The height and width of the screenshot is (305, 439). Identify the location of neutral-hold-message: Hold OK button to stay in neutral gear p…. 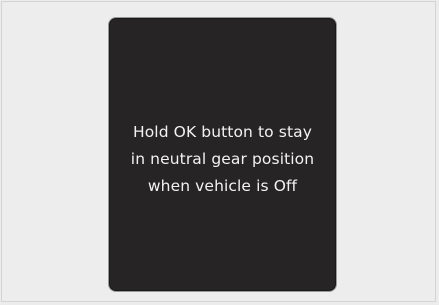
(222, 159).